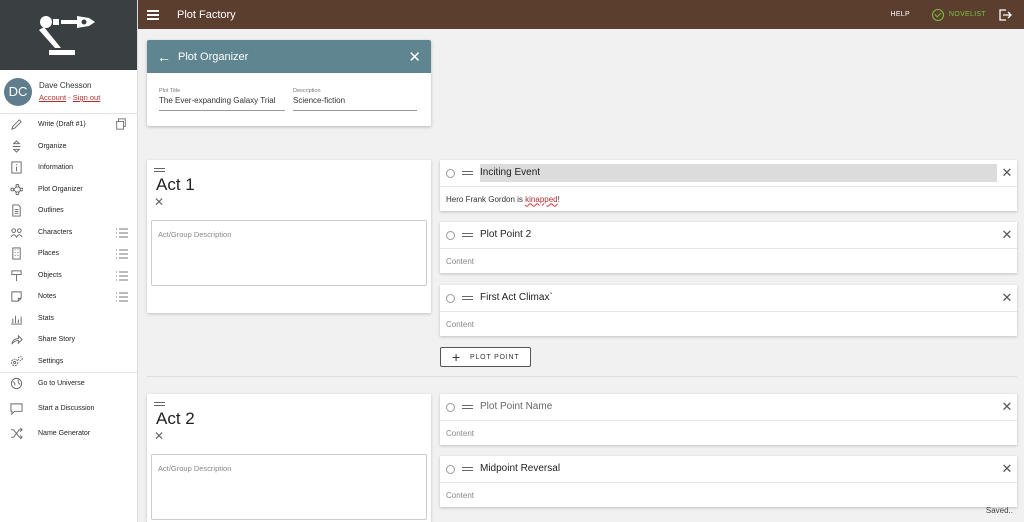 The image size is (1024, 522). I want to click on plot-factory-logo, so click(68, 35).